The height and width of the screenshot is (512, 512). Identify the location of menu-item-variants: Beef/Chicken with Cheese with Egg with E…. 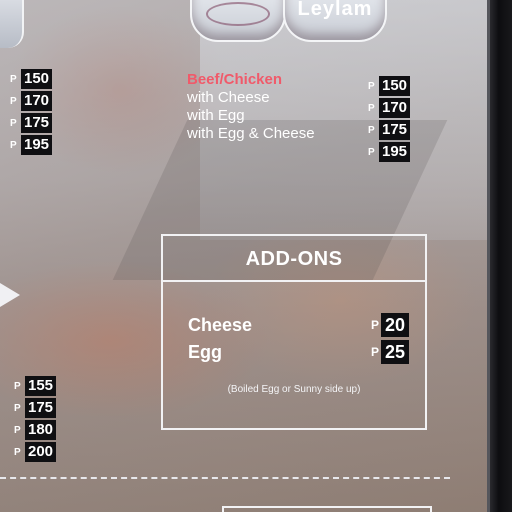
(251, 107).